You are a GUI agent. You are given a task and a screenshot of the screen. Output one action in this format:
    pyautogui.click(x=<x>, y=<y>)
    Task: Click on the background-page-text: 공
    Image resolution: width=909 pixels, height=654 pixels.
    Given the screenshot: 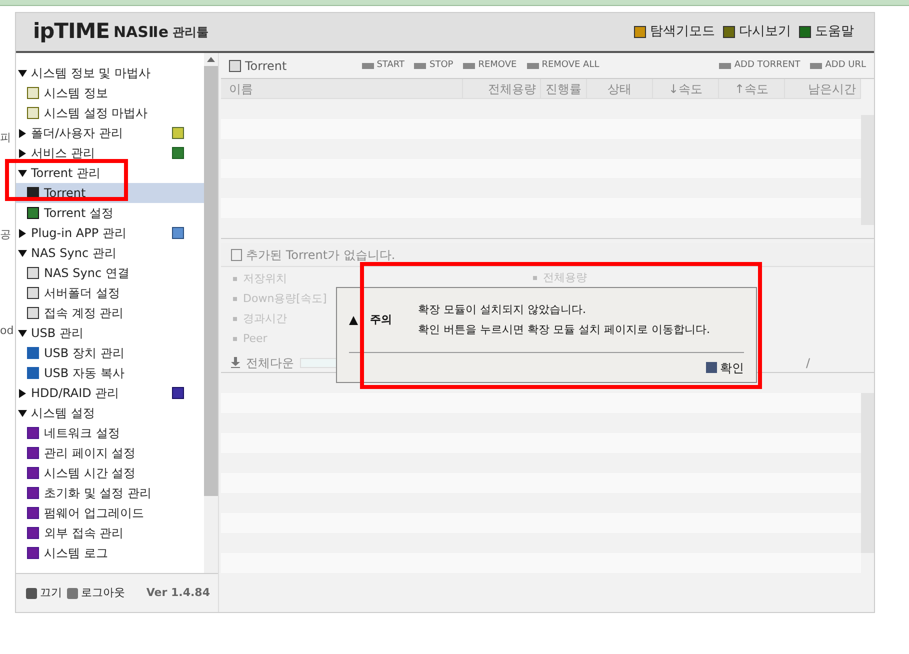 What is the action you would take?
    pyautogui.click(x=5, y=234)
    